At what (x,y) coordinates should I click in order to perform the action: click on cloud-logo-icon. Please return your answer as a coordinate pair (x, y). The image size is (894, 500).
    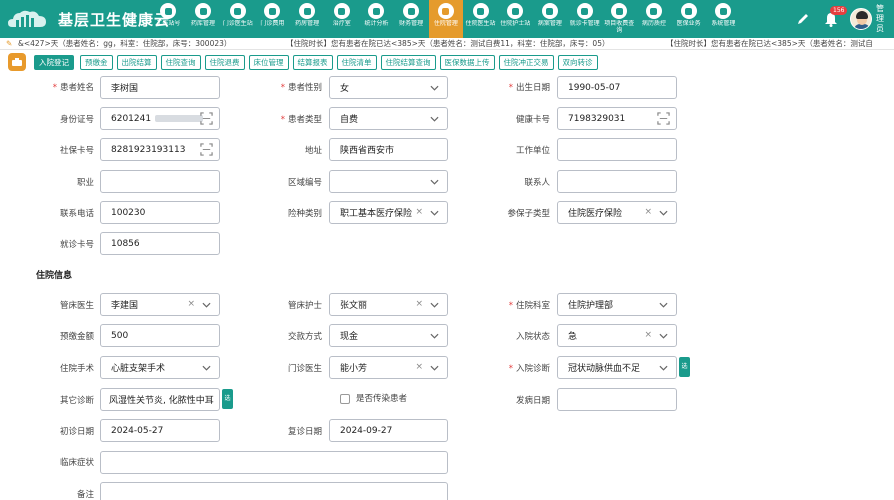
    Looking at the image, I should click on (28, 19).